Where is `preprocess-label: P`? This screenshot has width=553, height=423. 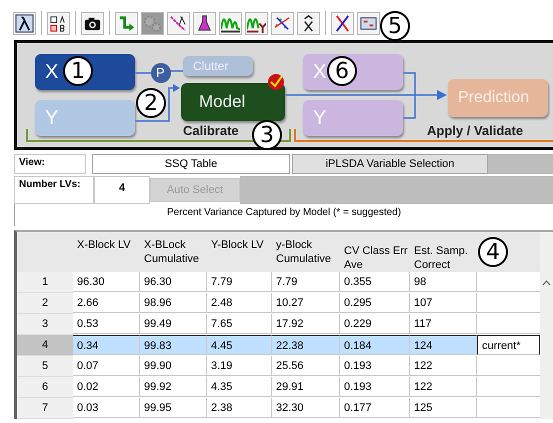 preprocess-label: P is located at coordinates (160, 72).